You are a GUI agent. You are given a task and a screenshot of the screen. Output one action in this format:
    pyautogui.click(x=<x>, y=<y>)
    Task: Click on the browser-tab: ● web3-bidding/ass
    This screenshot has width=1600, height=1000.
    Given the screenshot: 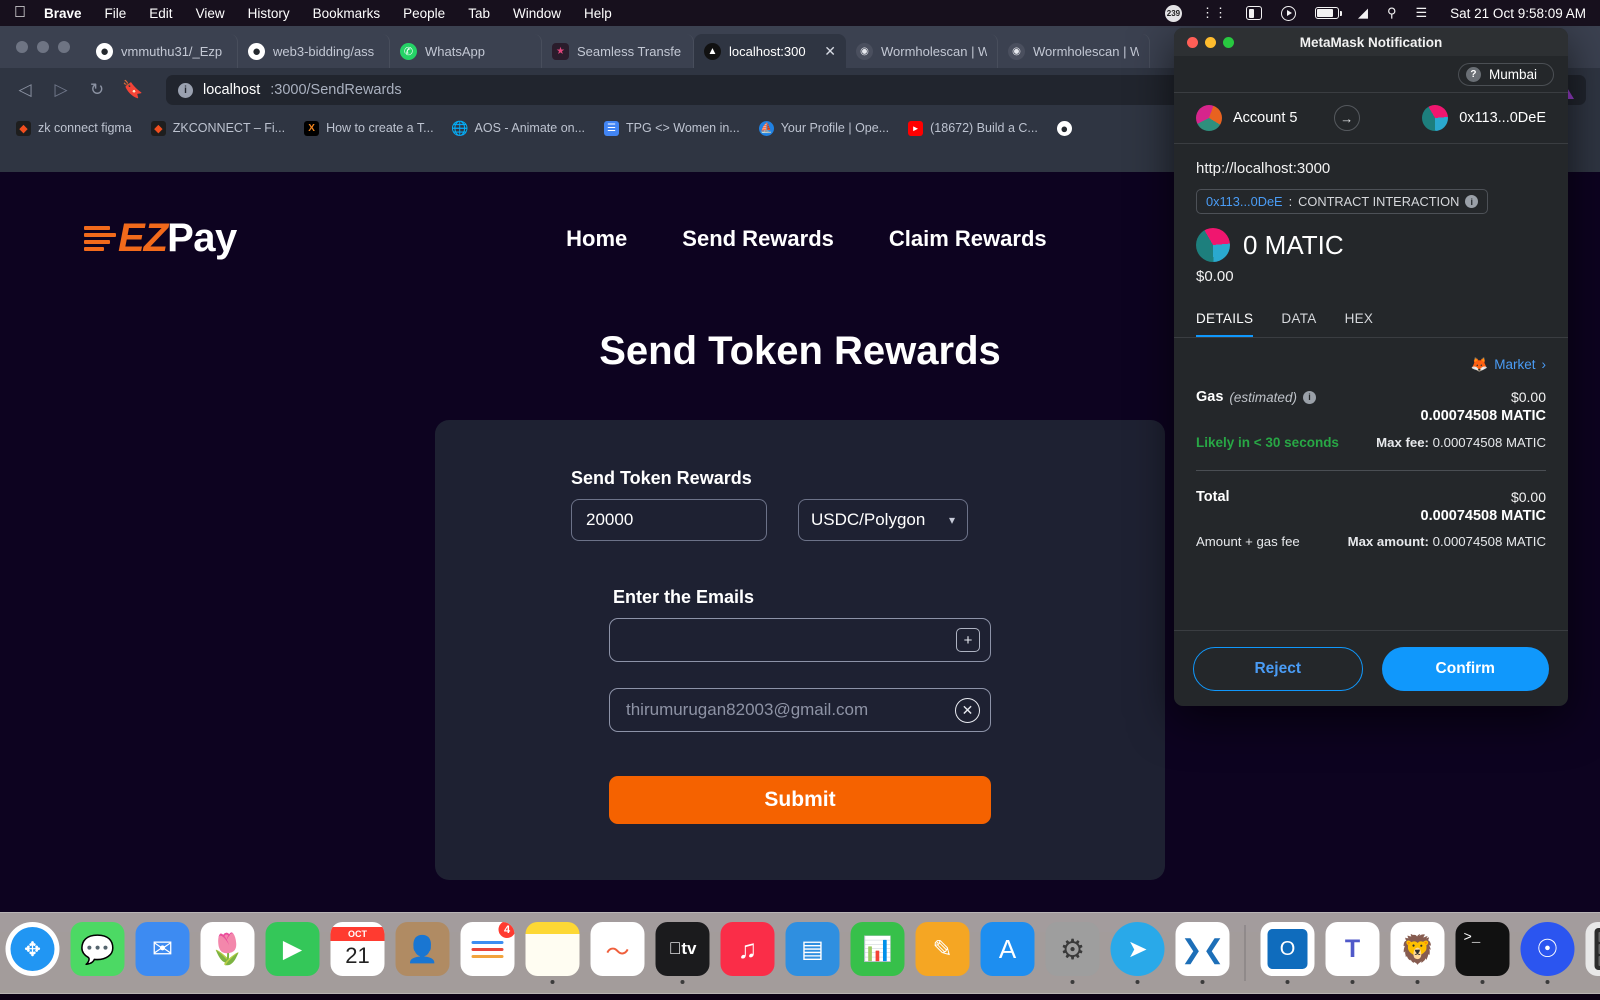 What is the action you would take?
    pyautogui.click(x=314, y=51)
    